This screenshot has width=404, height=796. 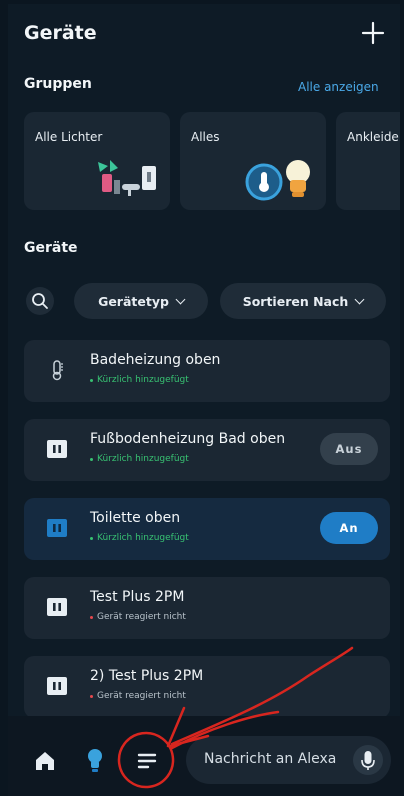 I want to click on thermometer-icon, so click(x=57, y=370).